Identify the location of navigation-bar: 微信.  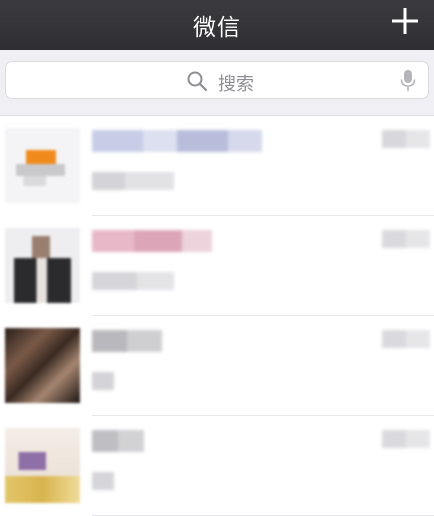
(217, 25).